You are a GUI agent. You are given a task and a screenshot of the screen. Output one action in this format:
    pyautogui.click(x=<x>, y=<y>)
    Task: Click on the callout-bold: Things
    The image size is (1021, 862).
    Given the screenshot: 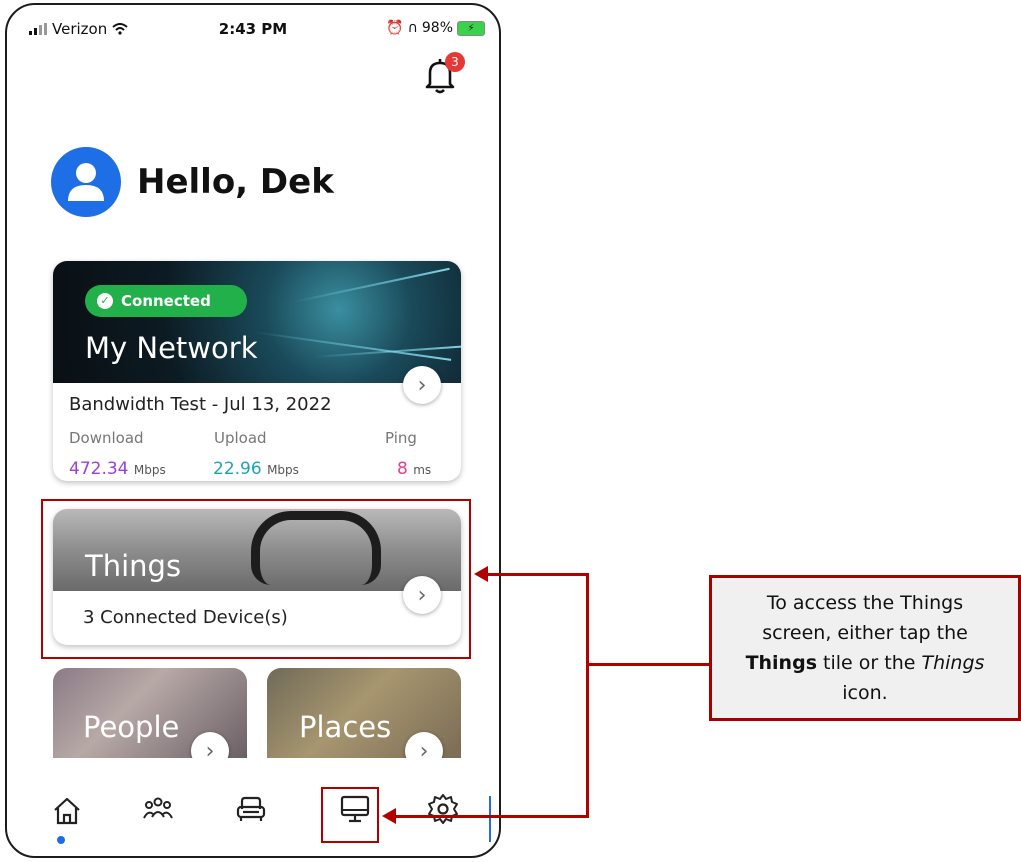 What is the action you would take?
    pyautogui.click(x=781, y=663)
    